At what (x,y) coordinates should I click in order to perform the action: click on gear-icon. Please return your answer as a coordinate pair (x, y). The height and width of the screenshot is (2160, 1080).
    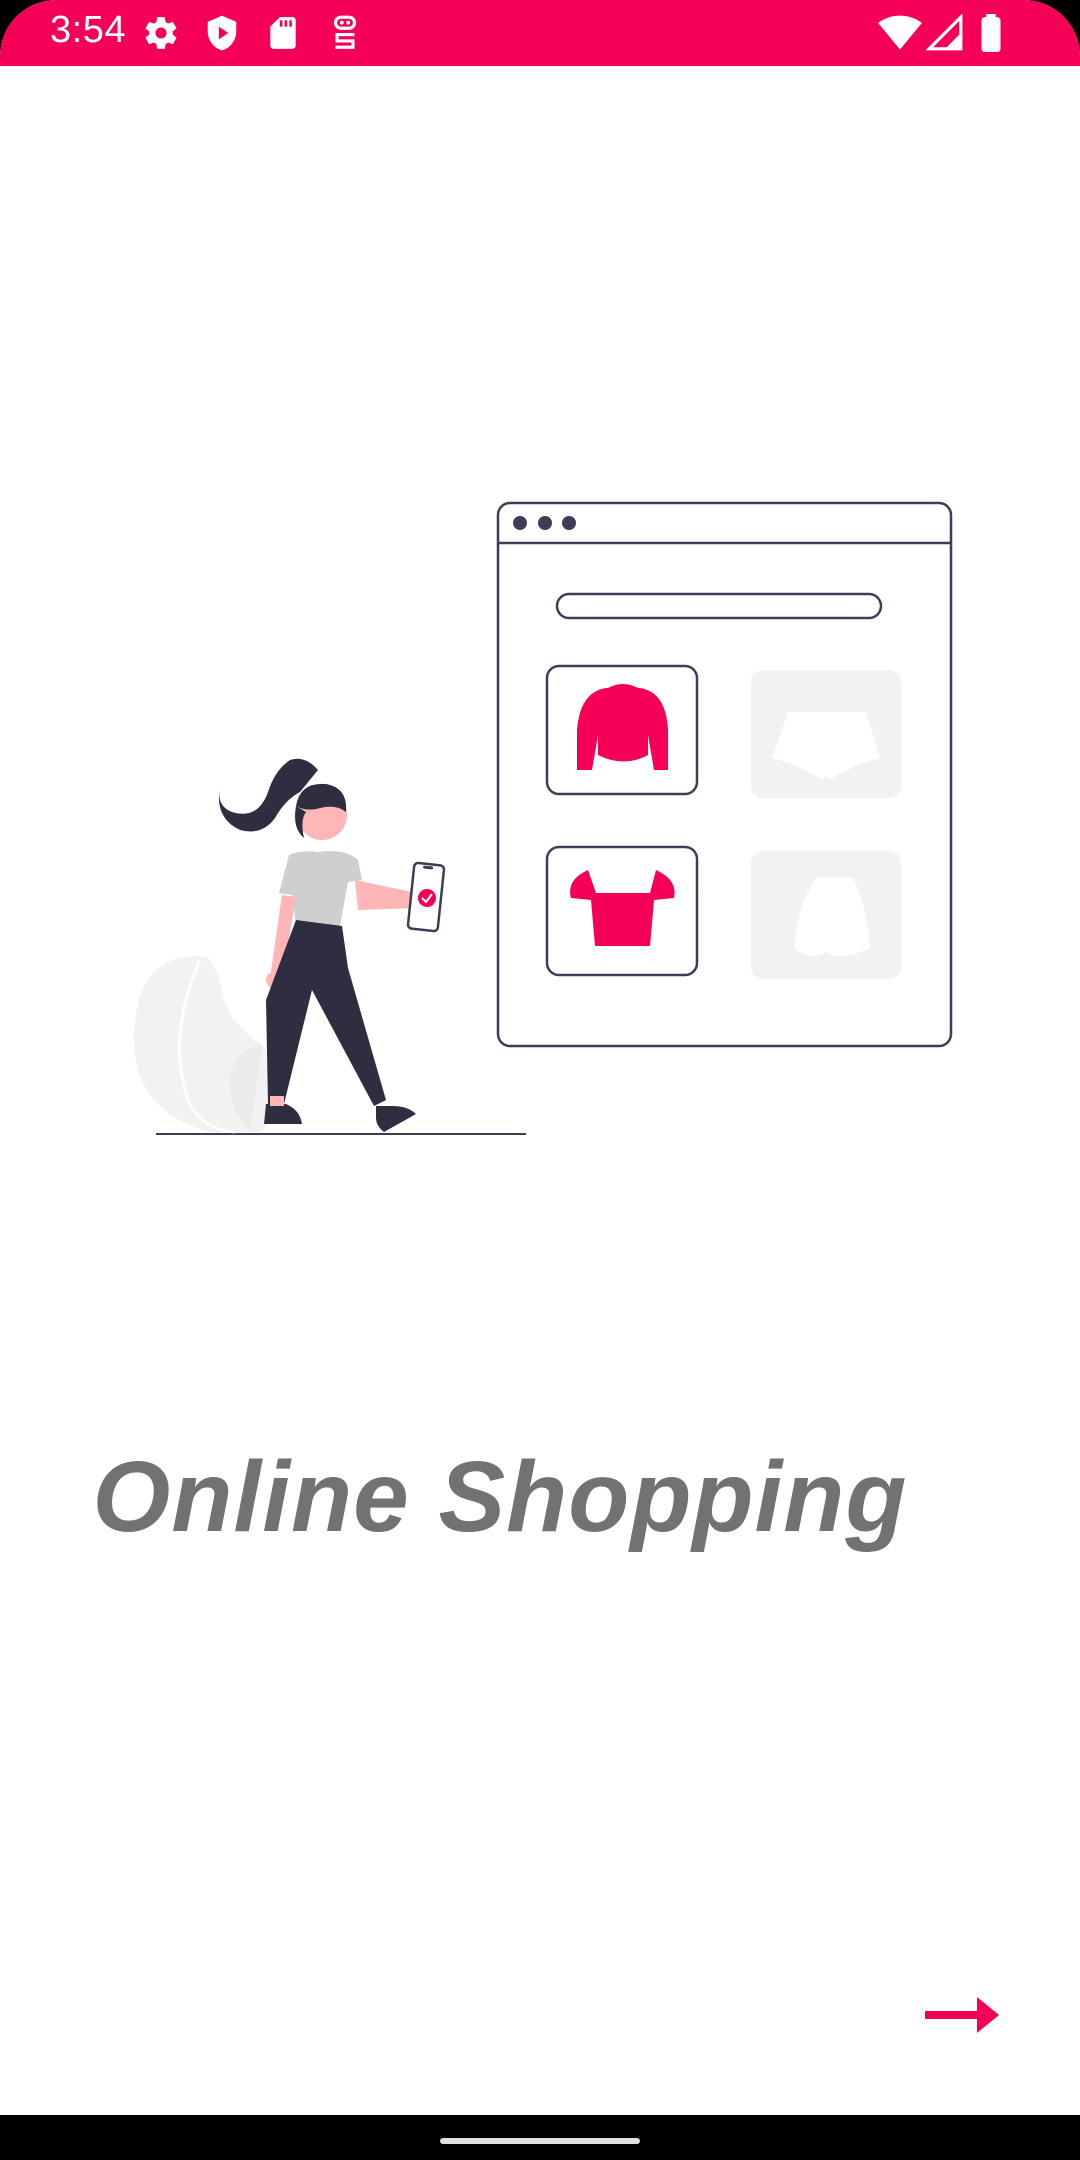
    Looking at the image, I should click on (161, 33).